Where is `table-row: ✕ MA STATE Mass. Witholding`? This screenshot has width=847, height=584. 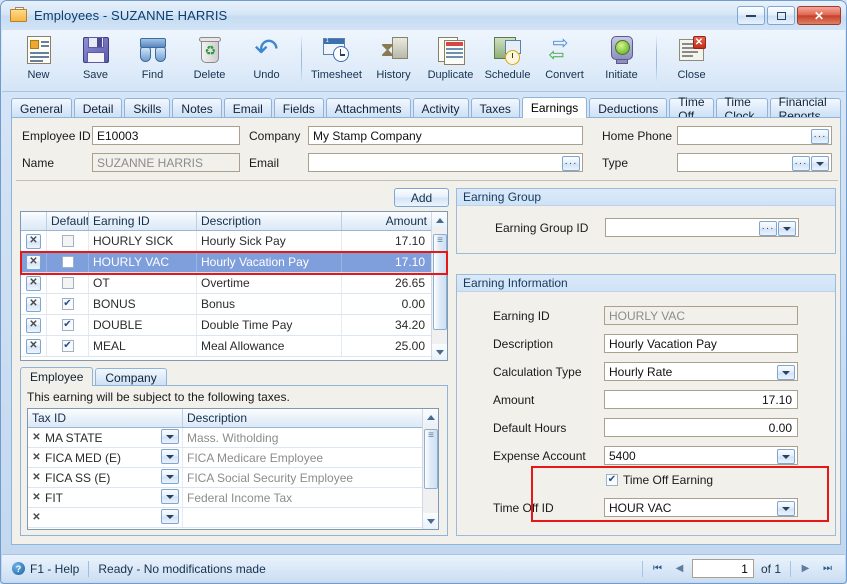 table-row: ✕ MA STATE Mass. Witholding is located at coordinates (233, 438).